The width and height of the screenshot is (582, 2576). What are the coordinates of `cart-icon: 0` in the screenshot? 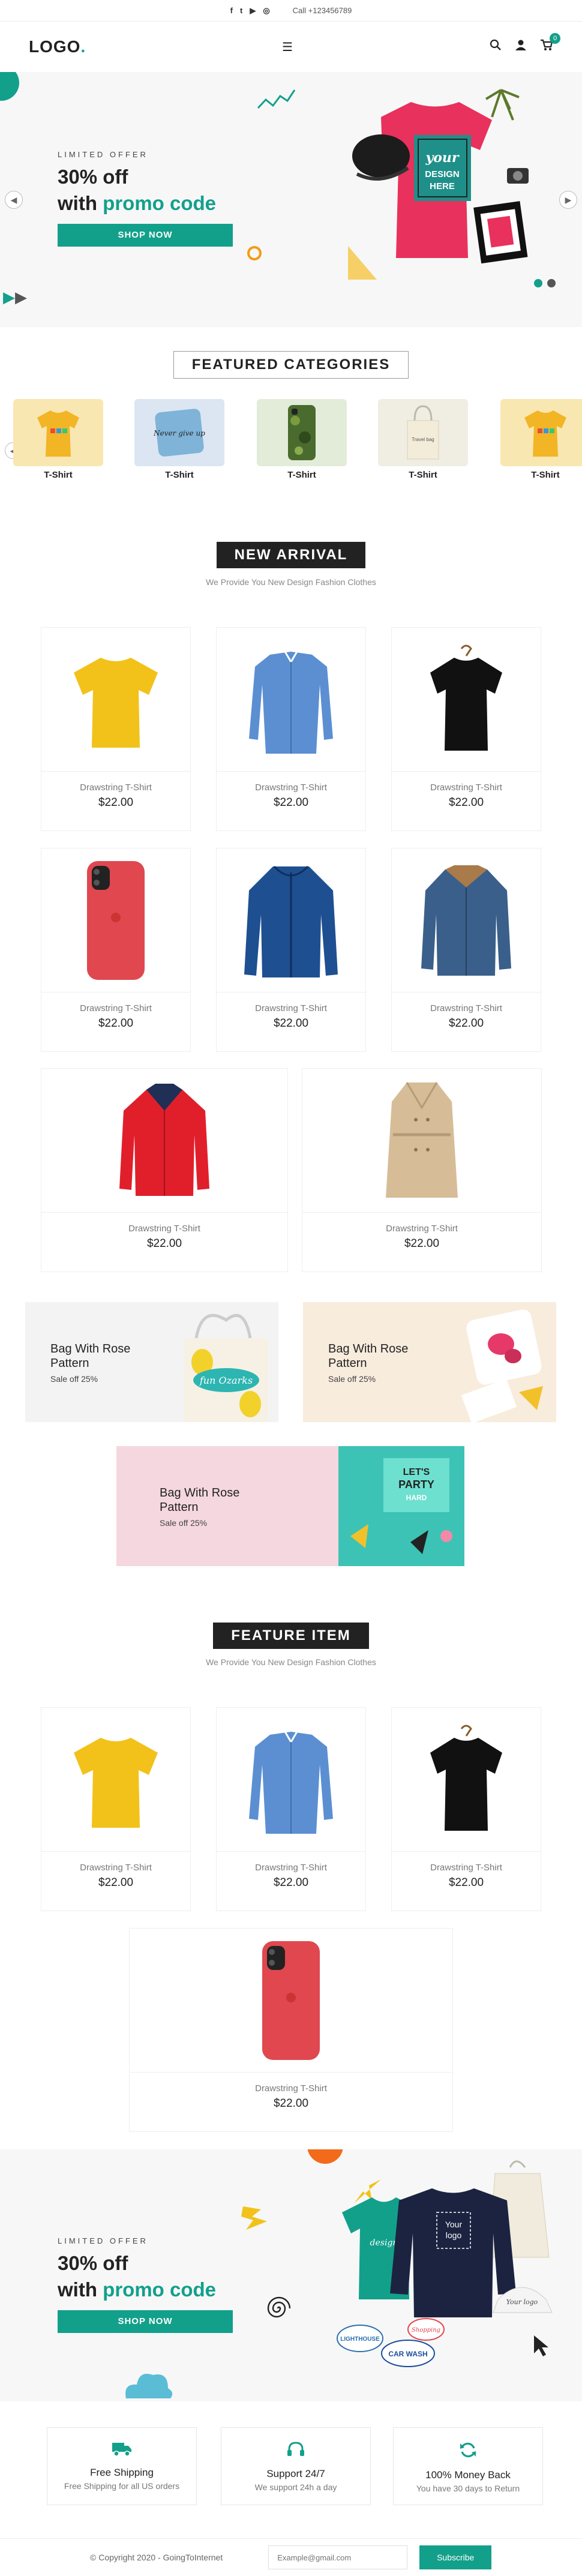 It's located at (550, 44).